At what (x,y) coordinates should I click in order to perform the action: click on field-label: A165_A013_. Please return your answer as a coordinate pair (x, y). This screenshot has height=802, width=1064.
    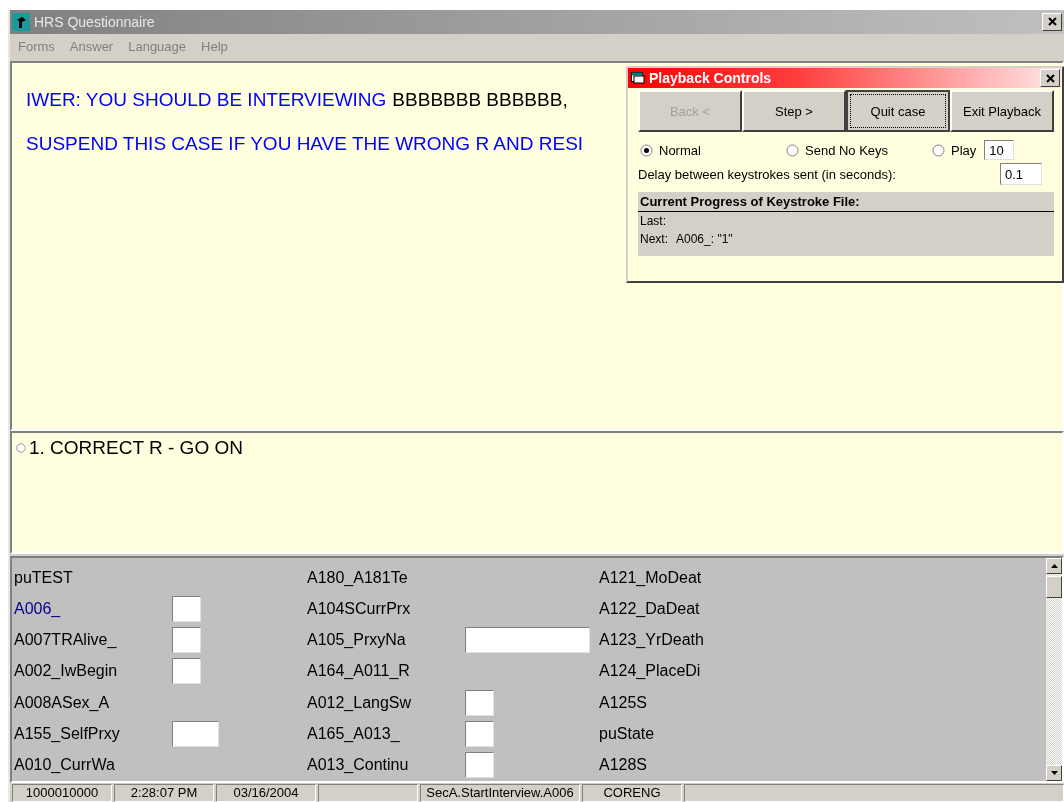
    Looking at the image, I should click on (386, 734).